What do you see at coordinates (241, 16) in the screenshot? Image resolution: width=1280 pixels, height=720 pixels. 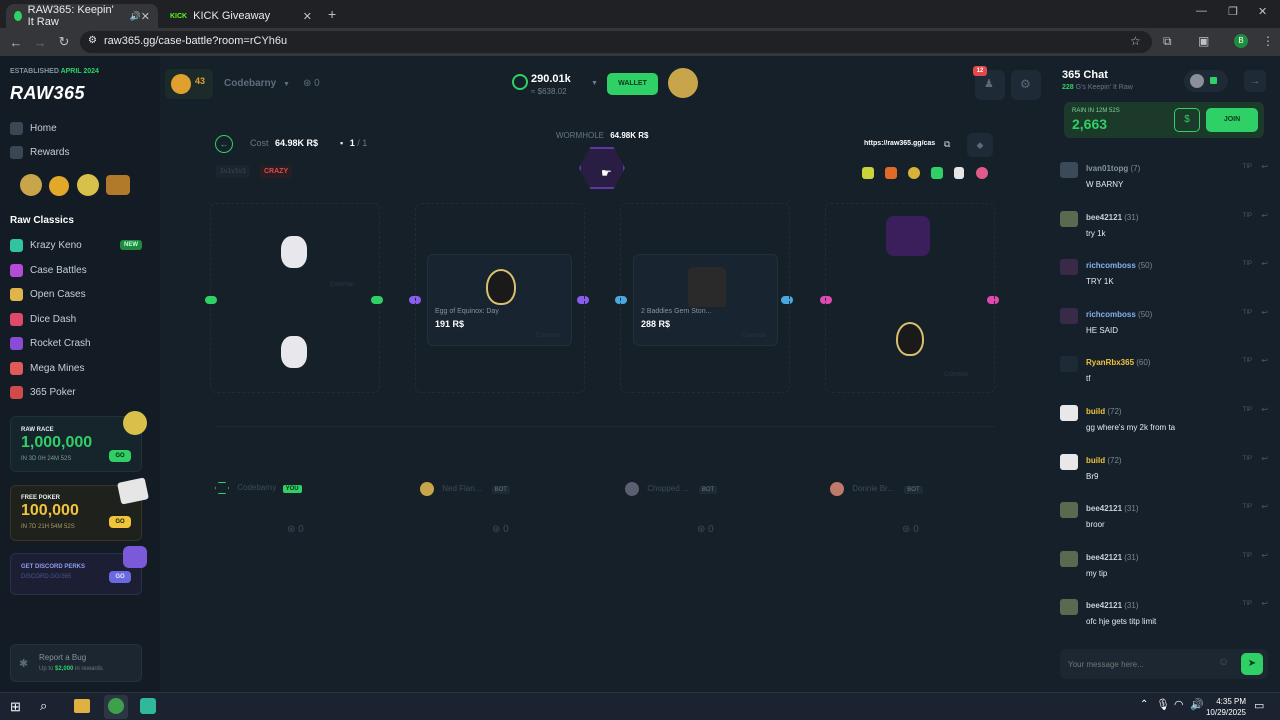 I see `browser-tab-kick: KICK KICK Giveaway ✕` at bounding box center [241, 16].